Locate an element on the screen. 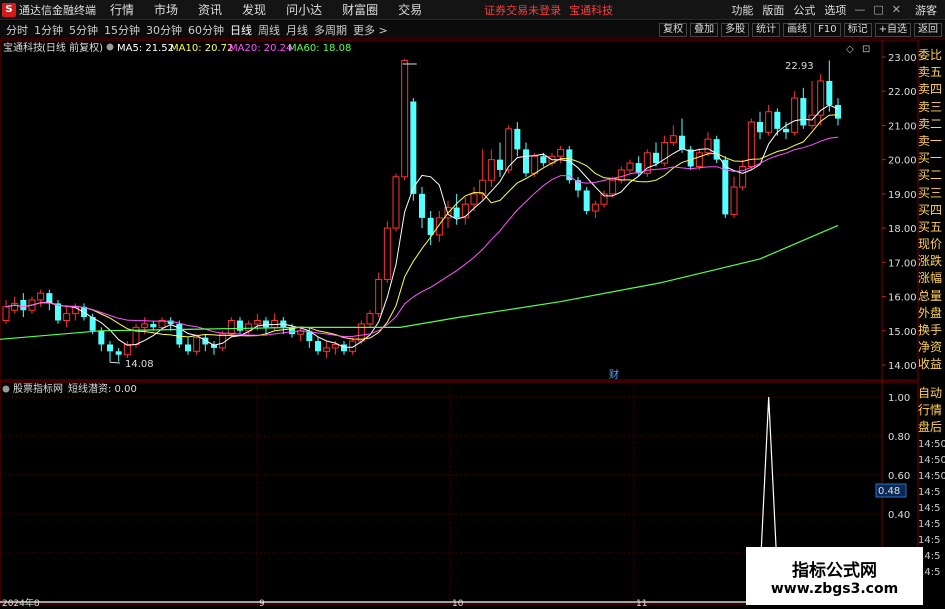 The width and height of the screenshot is (945, 609). right-item: 买四 is located at coordinates (931, 210).